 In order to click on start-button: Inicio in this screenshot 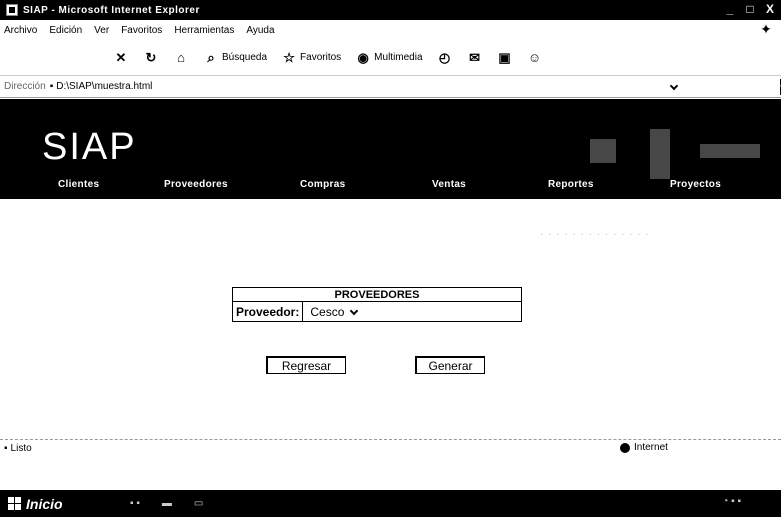, I will do `click(50, 504)`.